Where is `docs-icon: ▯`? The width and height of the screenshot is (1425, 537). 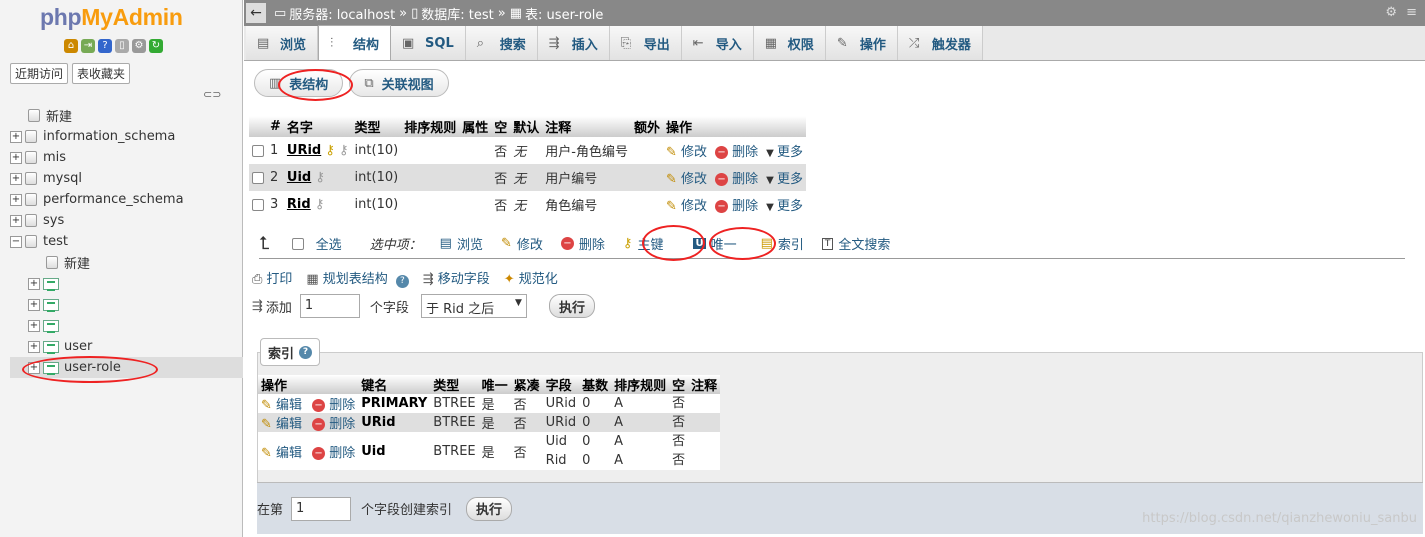 docs-icon: ▯ is located at coordinates (122, 46).